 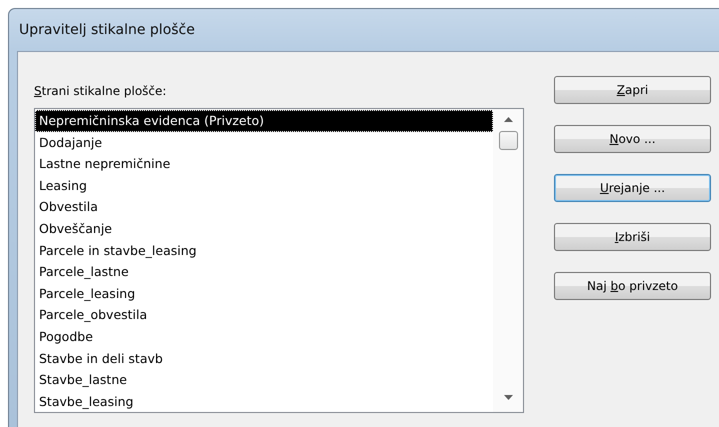 What do you see at coordinates (264, 401) in the screenshot?
I see `list-item: Stavbe_leasing` at bounding box center [264, 401].